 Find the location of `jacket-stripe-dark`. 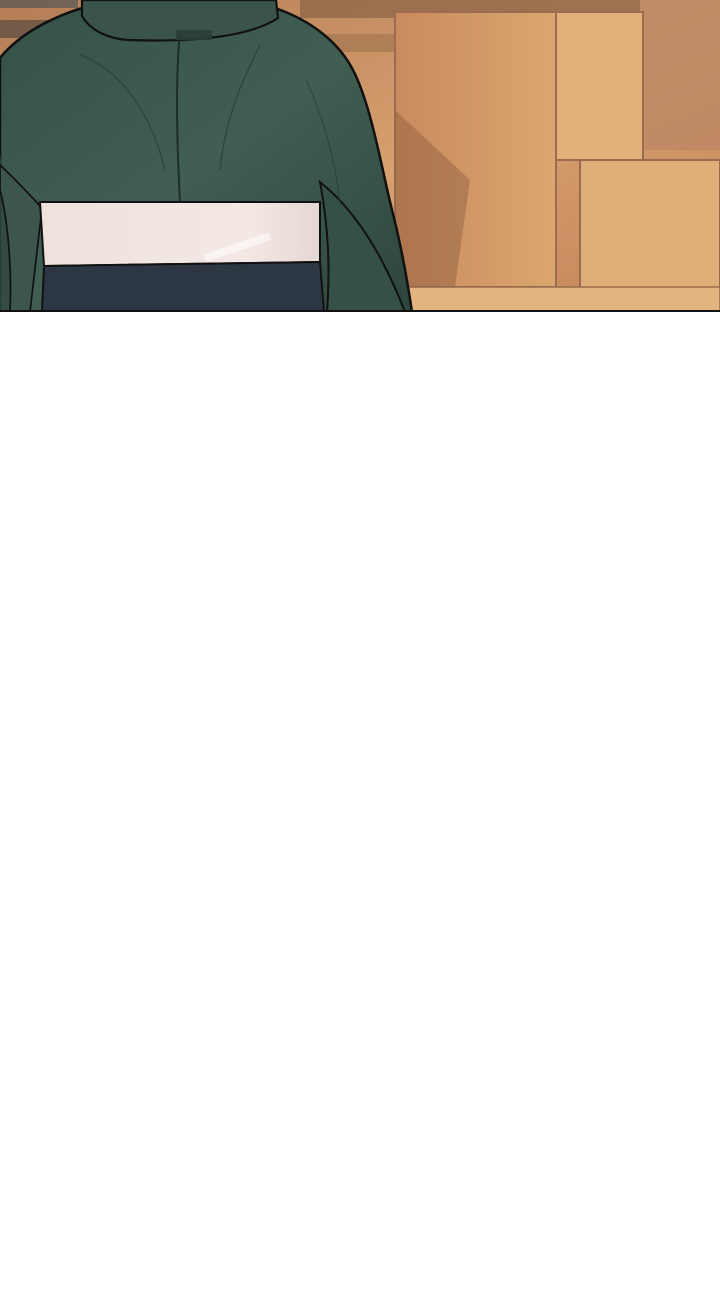

jacket-stripe-dark is located at coordinates (183, 286).